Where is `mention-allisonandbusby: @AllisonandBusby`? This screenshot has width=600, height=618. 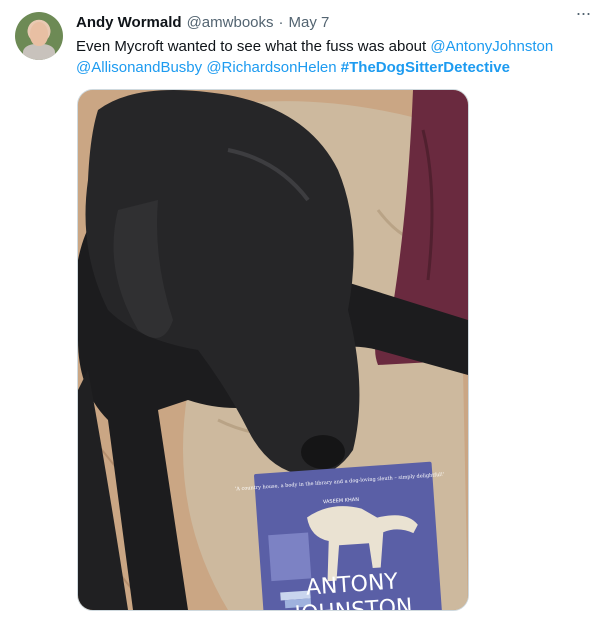 mention-allisonandbusby: @AllisonandBusby is located at coordinates (139, 67).